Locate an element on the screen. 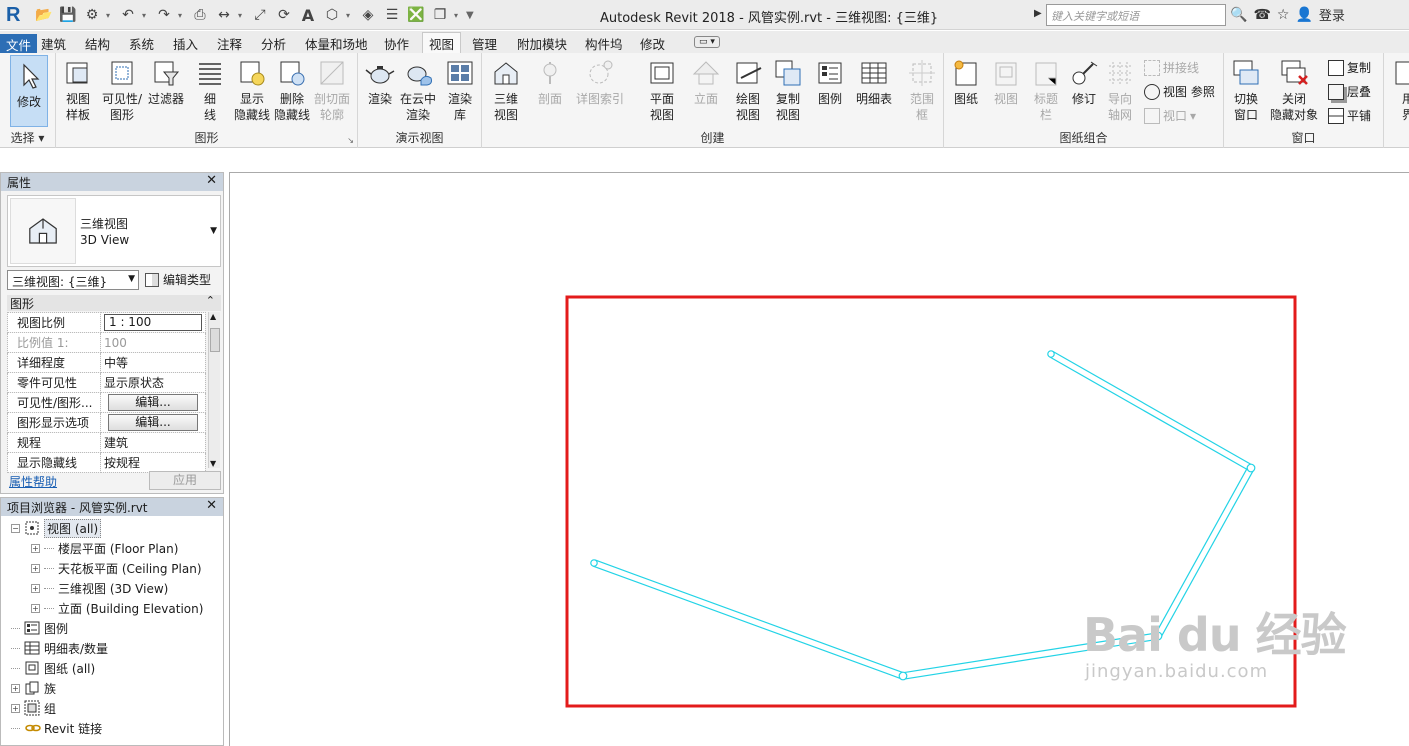 This screenshot has width=1409, height=746. binoculars-icon: 🔍 is located at coordinates (1238, 15).